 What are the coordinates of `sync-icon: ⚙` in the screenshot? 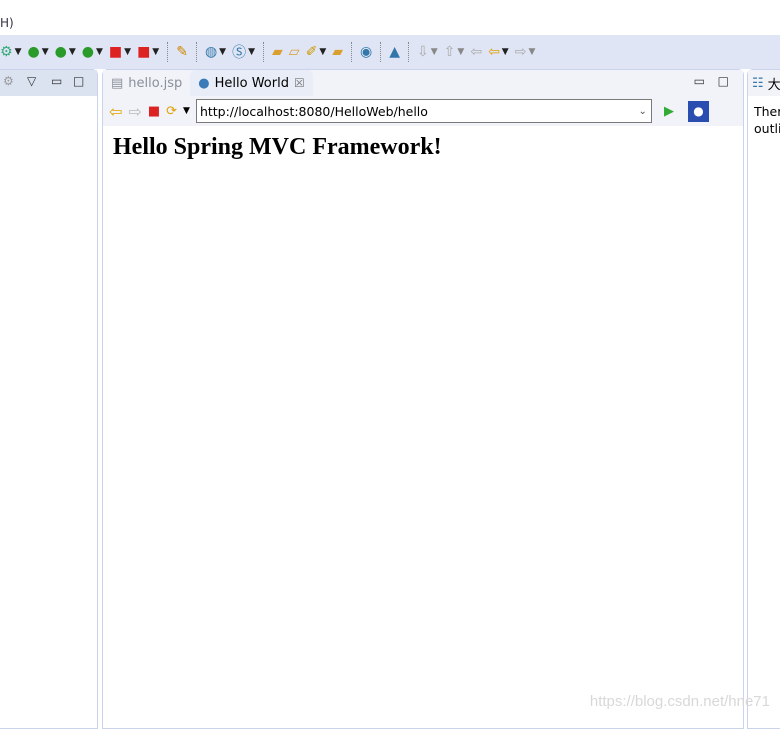 It's located at (8, 81).